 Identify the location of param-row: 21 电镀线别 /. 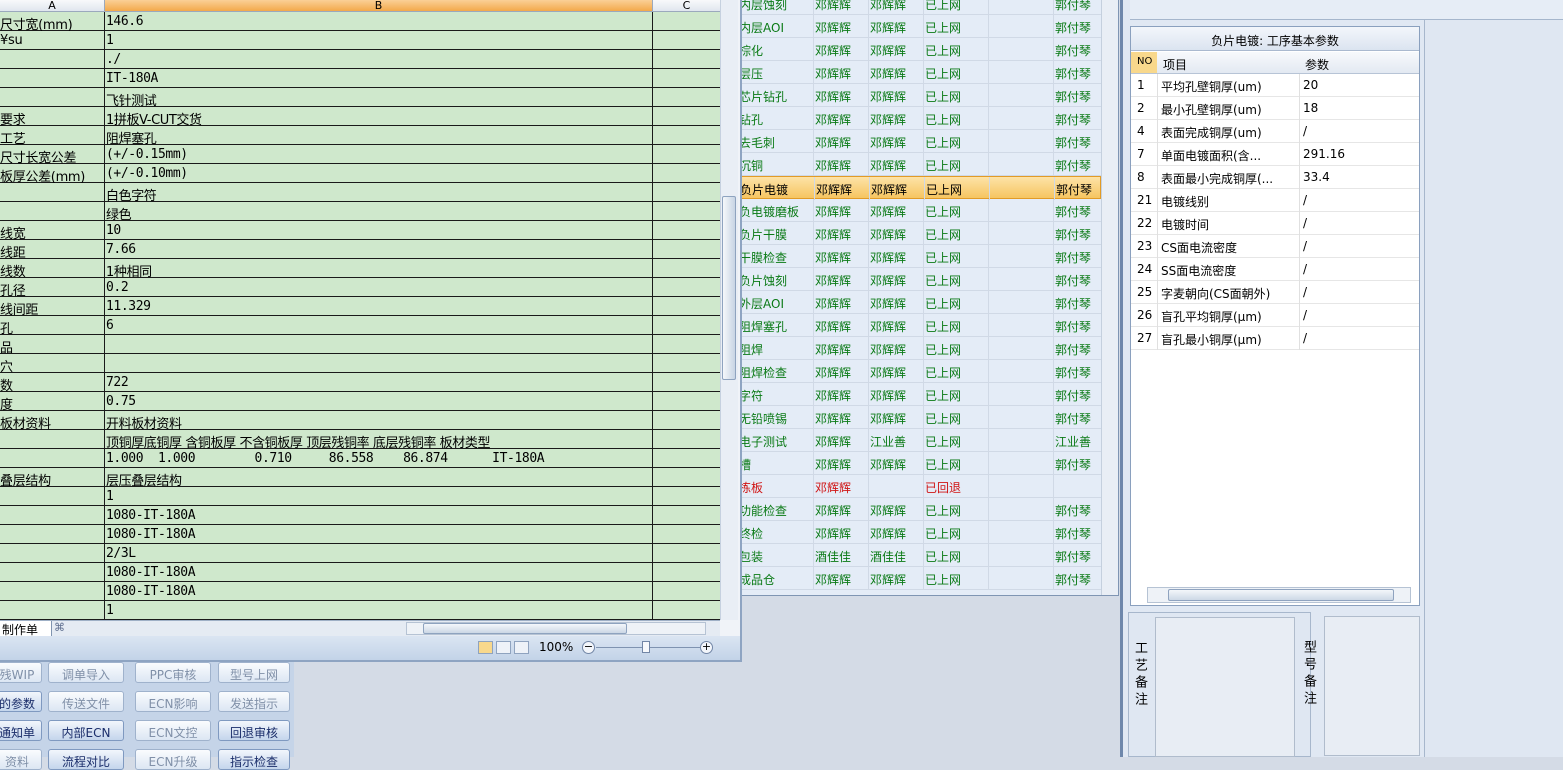
(1275, 200).